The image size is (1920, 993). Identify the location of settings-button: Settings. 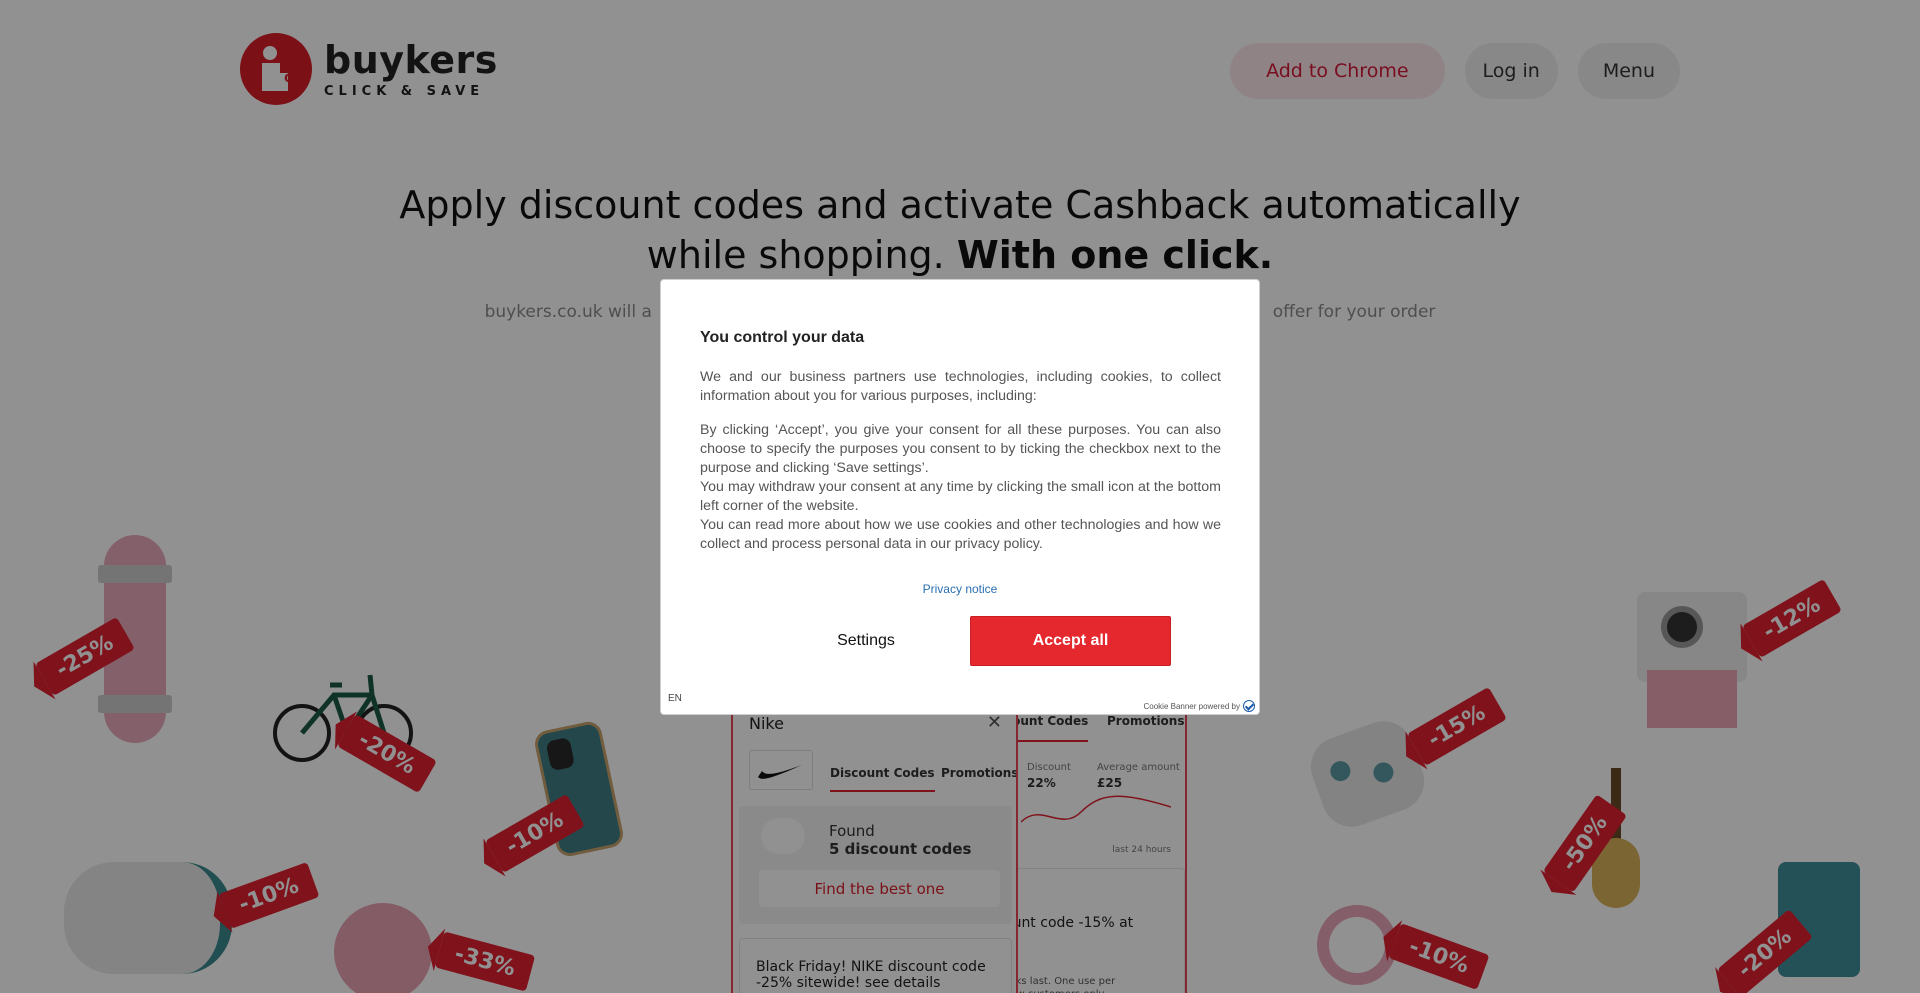
(866, 641).